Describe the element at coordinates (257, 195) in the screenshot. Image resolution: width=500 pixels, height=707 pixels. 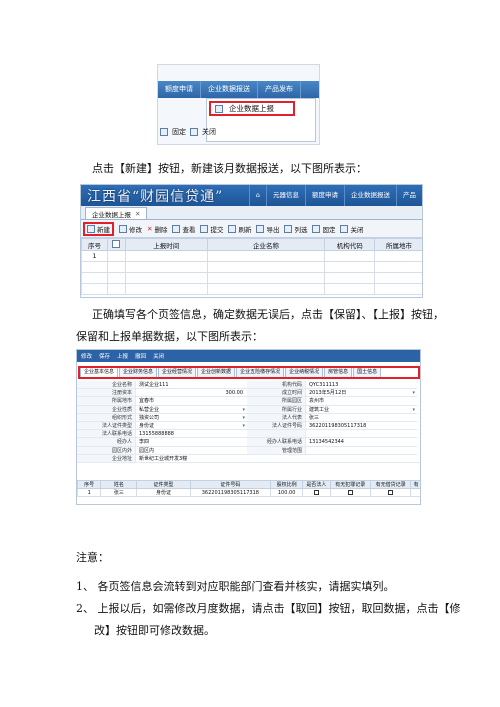
I see `home-icon: ⌂` at that location.